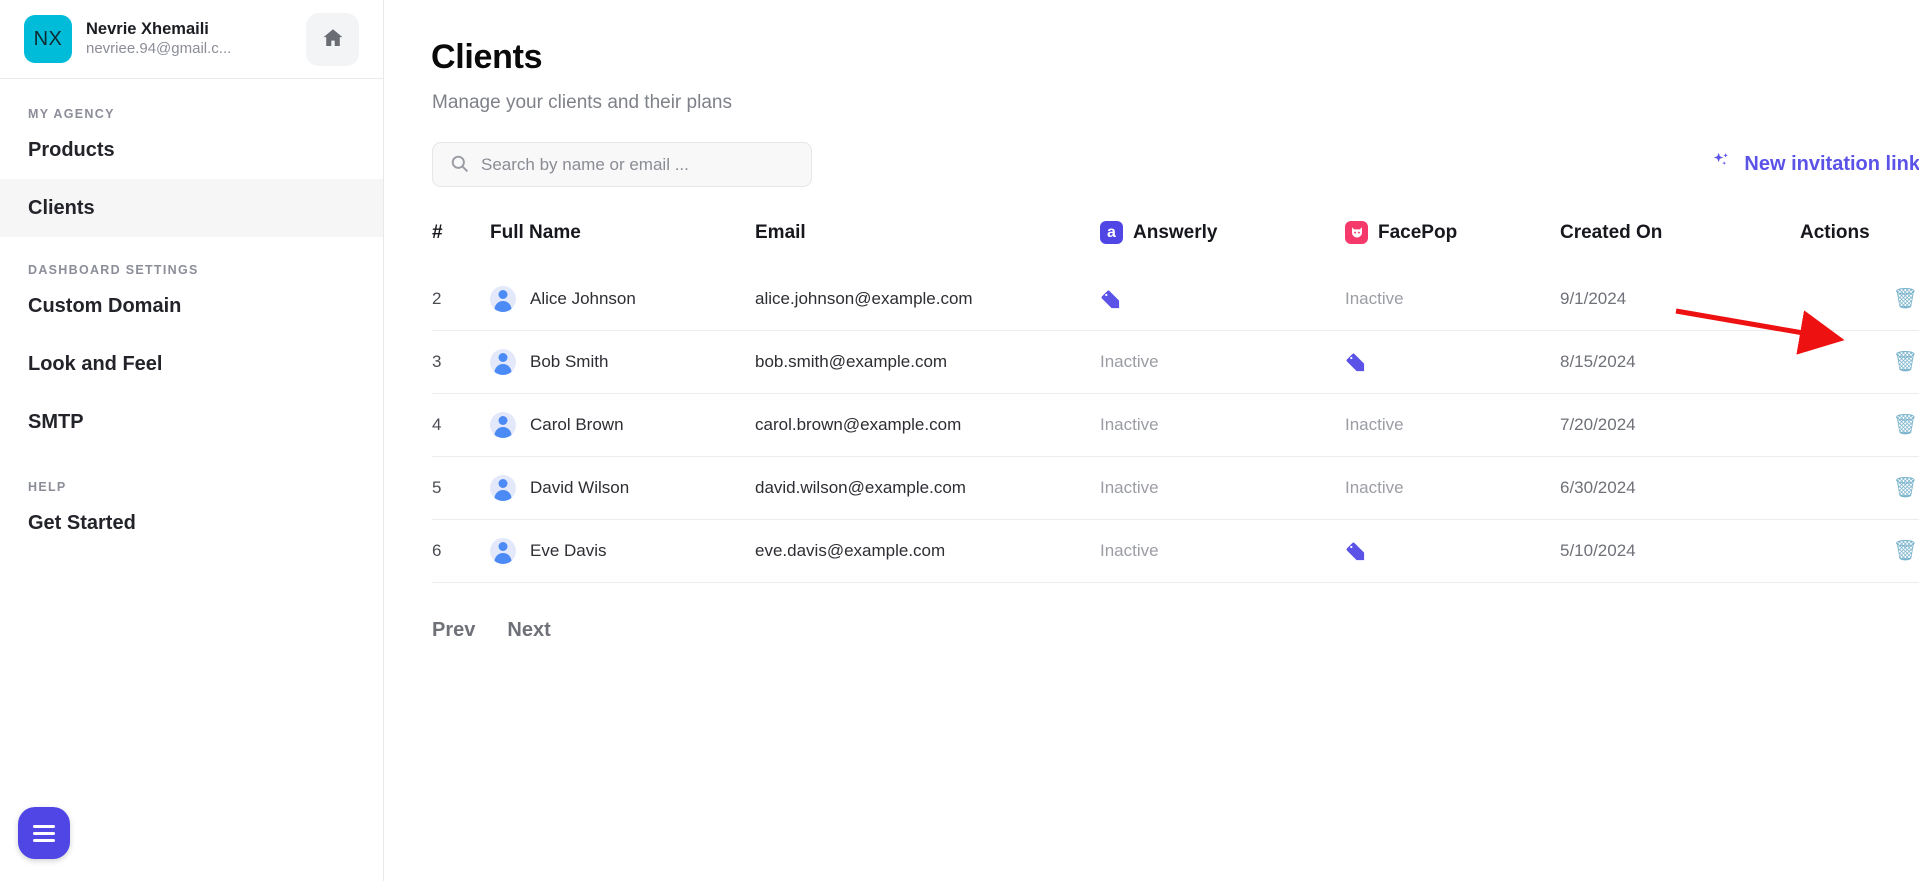  Describe the element at coordinates (437, 232) in the screenshot. I see `column-header-number-label: #` at that location.